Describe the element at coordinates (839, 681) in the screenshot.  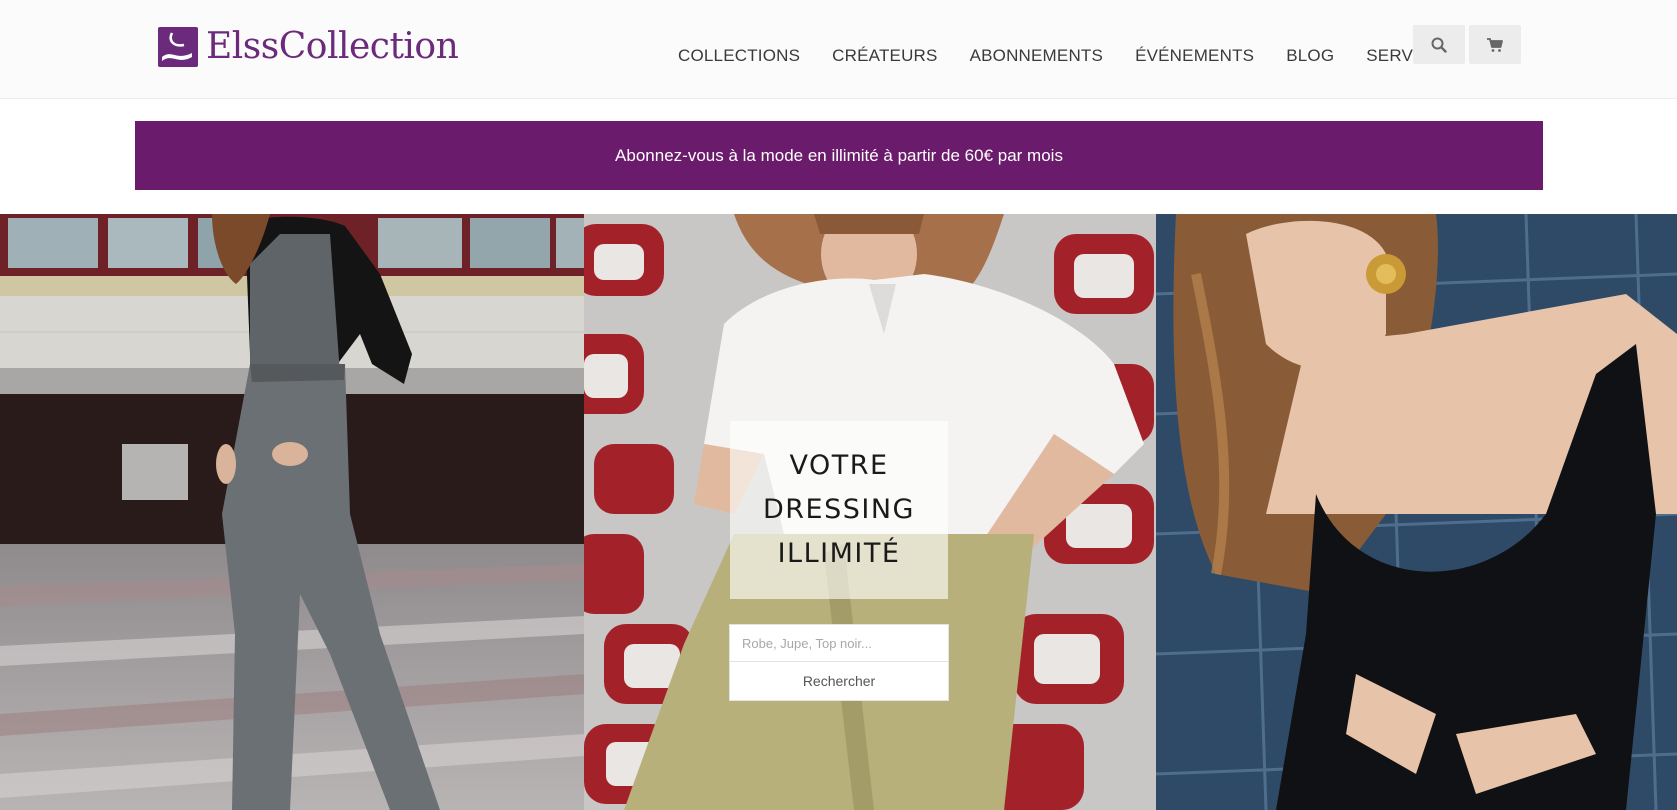
I see `search-submit-button: Rechercher` at that location.